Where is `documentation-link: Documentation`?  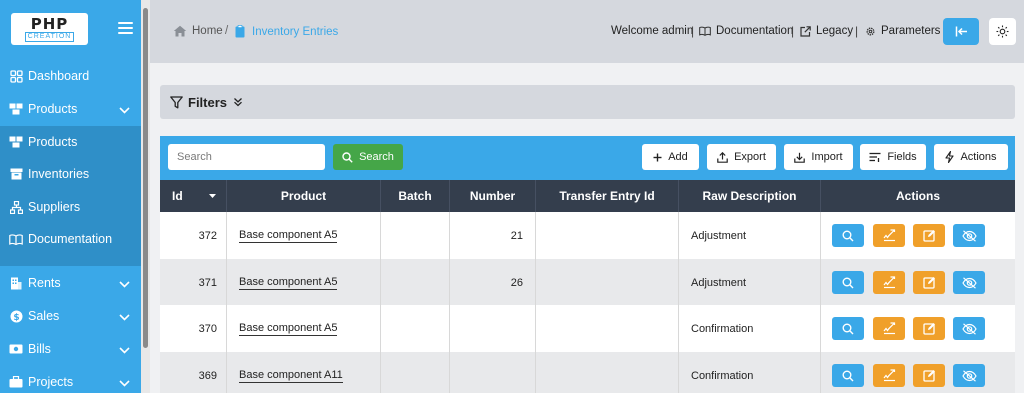 documentation-link: Documentation is located at coordinates (746, 31).